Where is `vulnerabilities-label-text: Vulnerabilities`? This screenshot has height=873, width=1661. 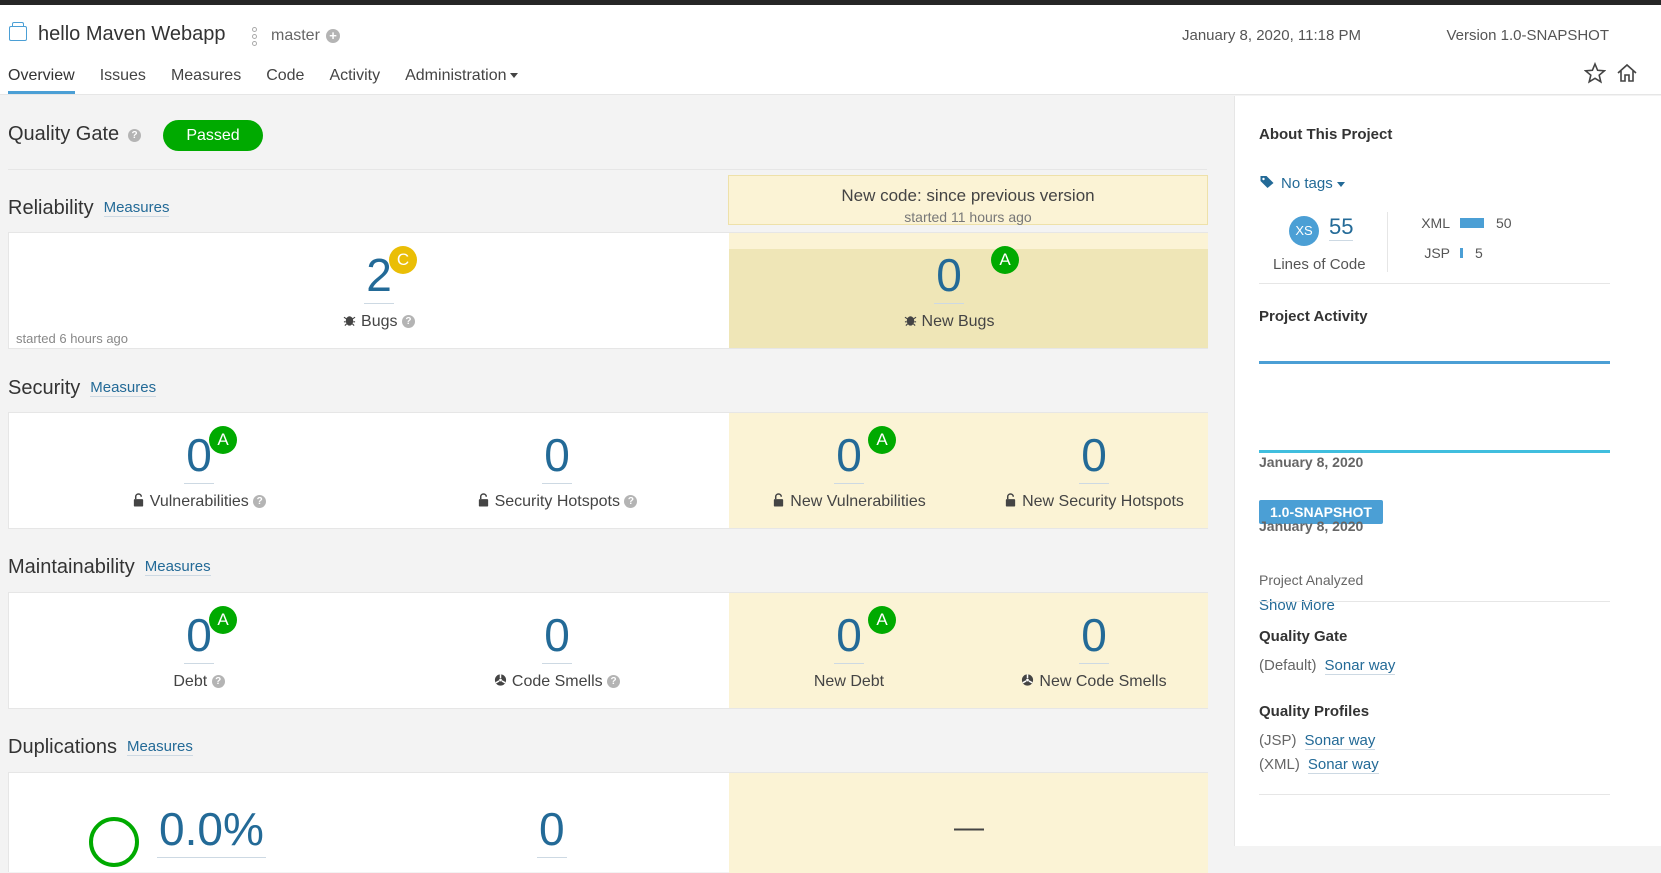
vulnerabilities-label-text: Vulnerabilities is located at coordinates (199, 501).